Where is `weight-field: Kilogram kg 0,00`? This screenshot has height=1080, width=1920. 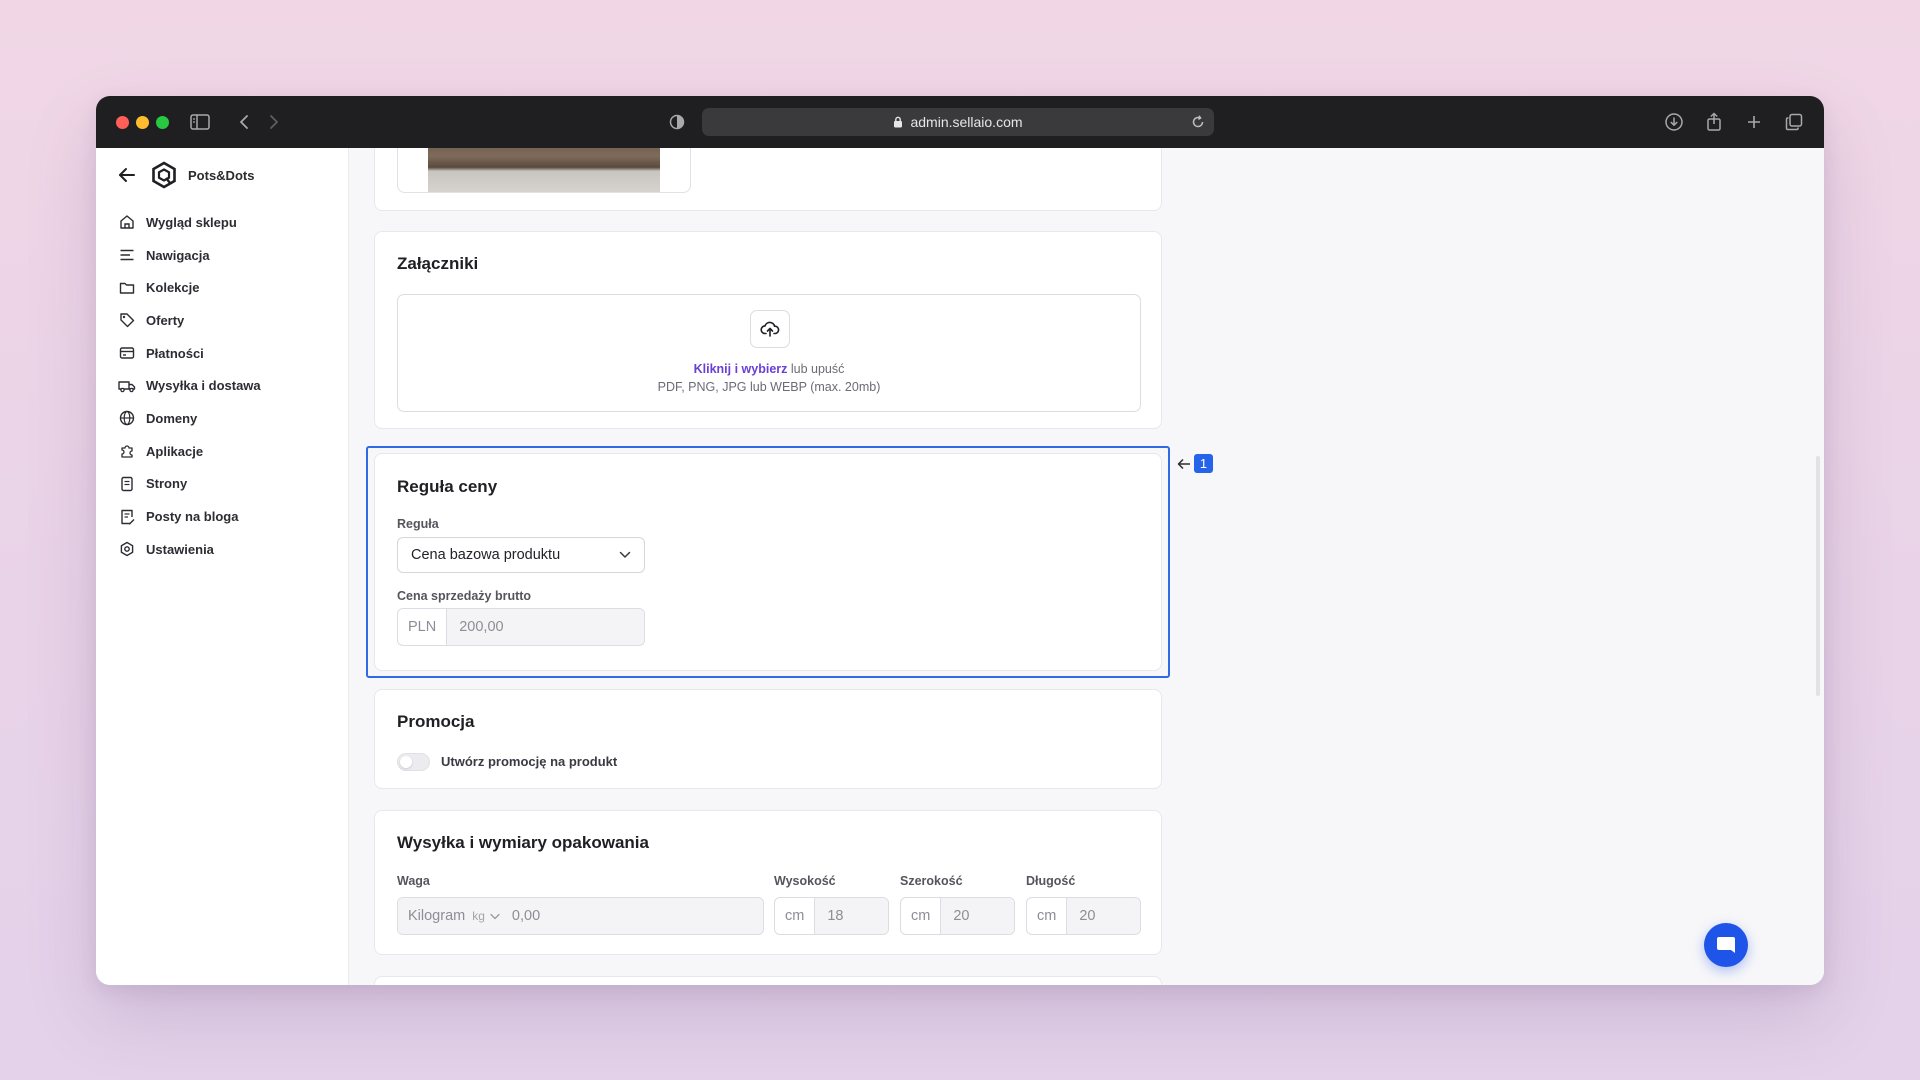 weight-field: Kilogram kg 0,00 is located at coordinates (580, 916).